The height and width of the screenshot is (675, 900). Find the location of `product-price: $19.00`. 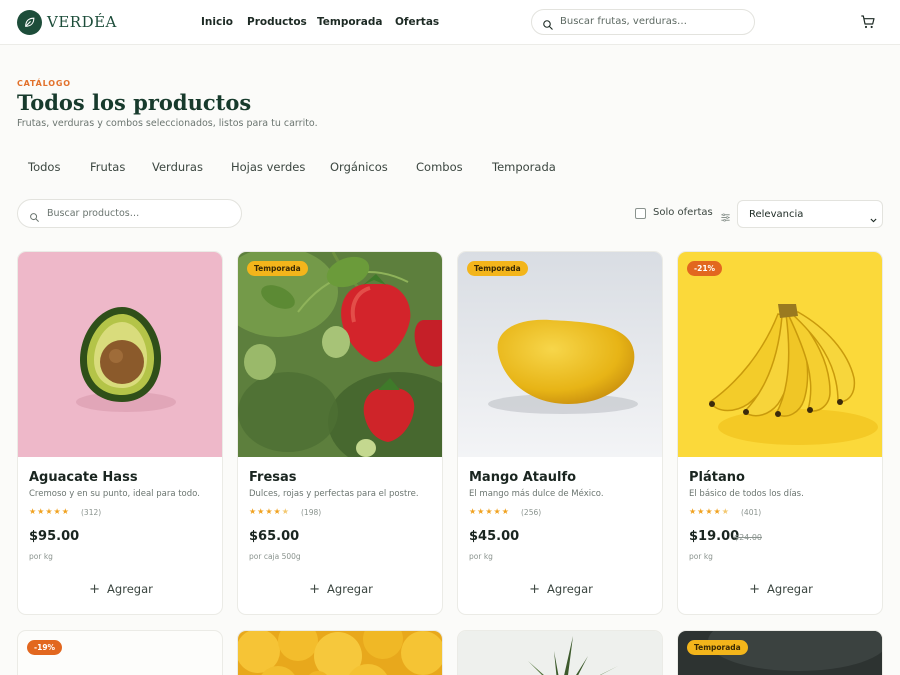

product-price: $19.00 is located at coordinates (714, 536).